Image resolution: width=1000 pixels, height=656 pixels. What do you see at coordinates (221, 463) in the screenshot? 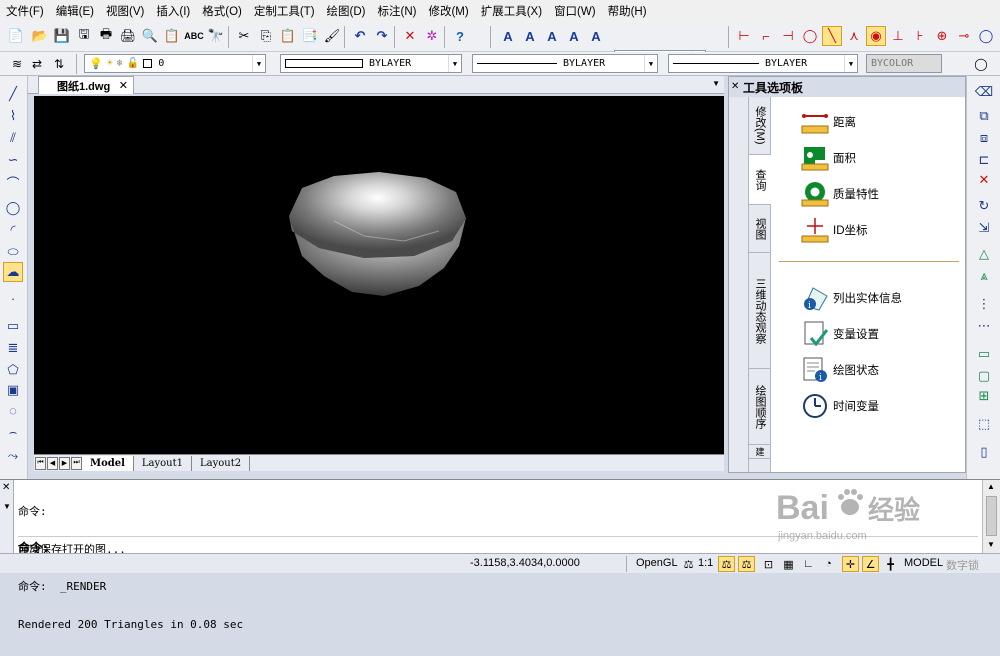
I see `tab-layout2: Layout2` at bounding box center [221, 463].